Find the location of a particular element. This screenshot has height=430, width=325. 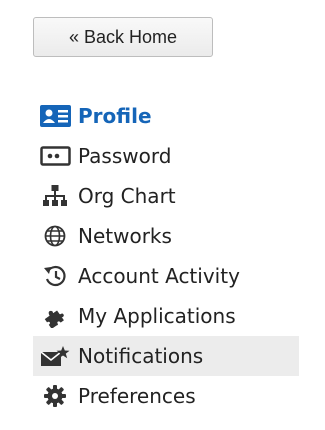

nav-item-org-chart: Org Chart is located at coordinates (166, 196).